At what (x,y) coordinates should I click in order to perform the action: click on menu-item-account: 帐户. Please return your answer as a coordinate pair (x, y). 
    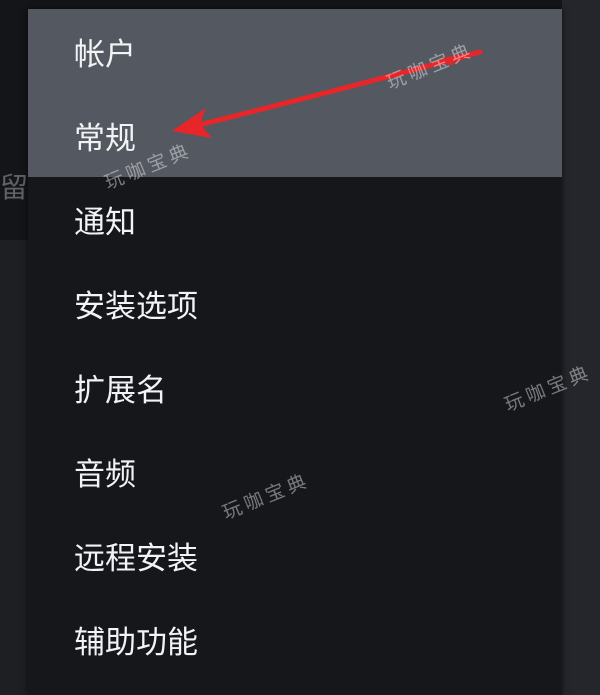
    Looking at the image, I should click on (295, 51).